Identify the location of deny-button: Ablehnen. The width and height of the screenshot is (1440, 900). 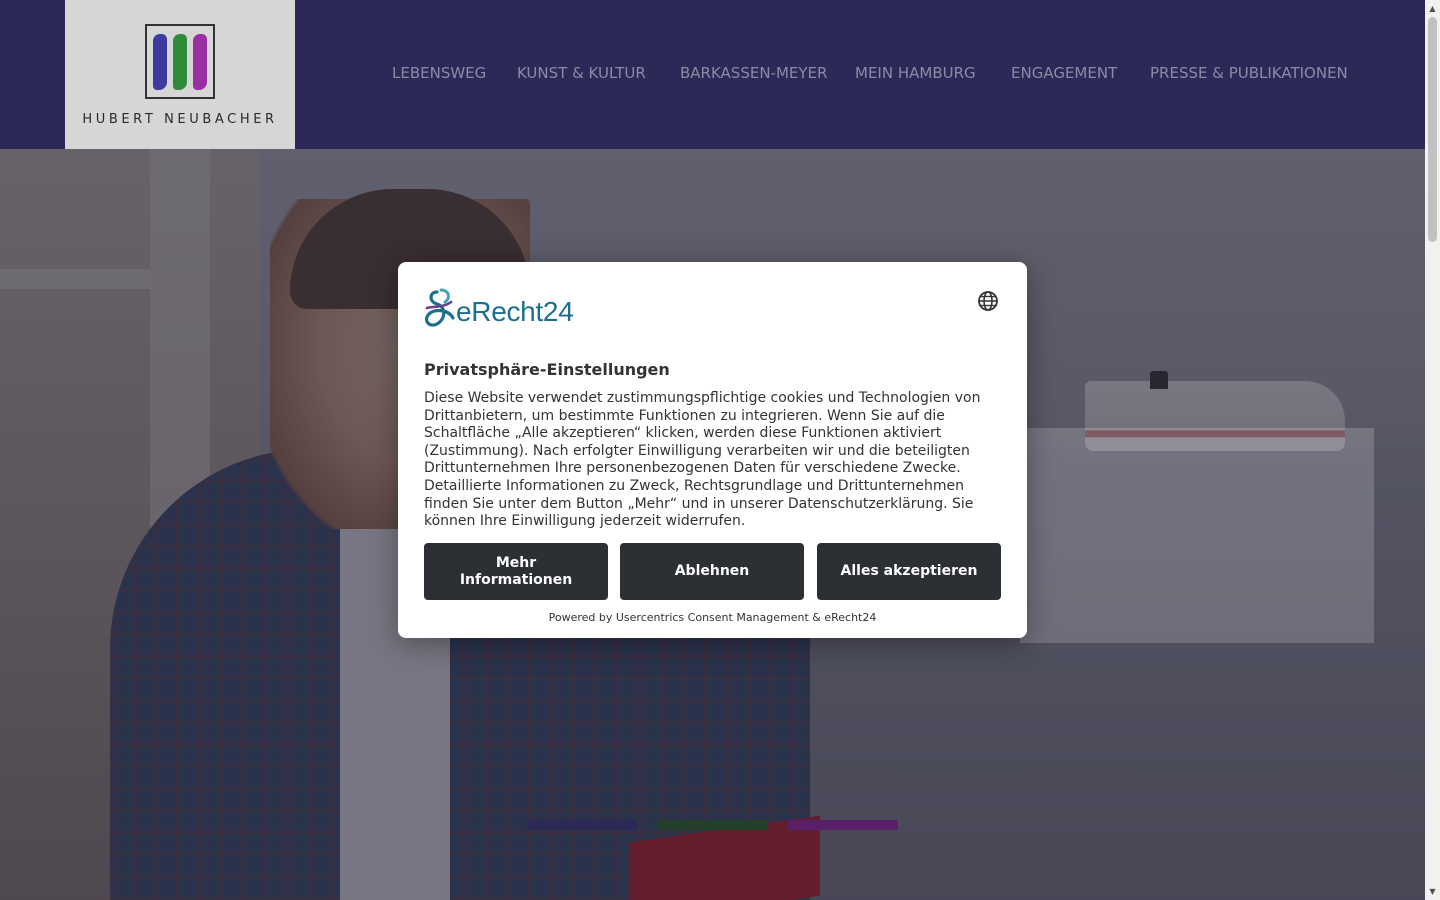
(712, 571).